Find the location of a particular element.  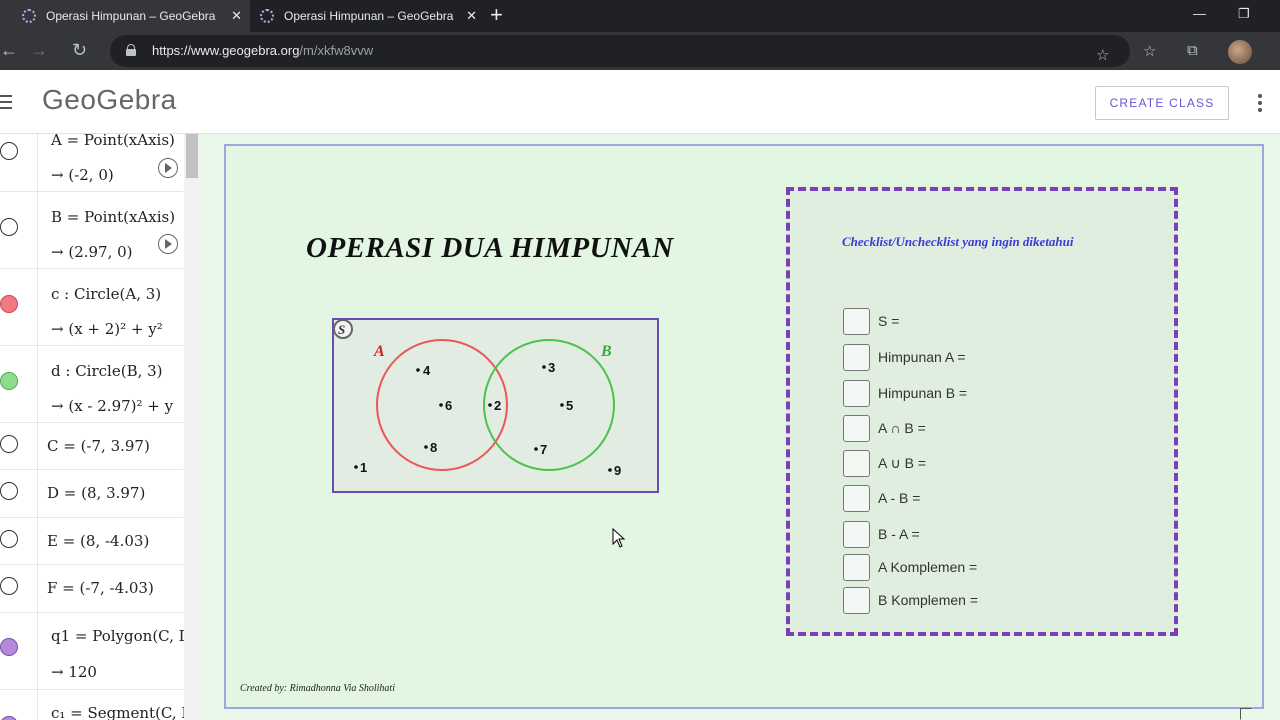

algebra-scrollbar is located at coordinates (192, 427).